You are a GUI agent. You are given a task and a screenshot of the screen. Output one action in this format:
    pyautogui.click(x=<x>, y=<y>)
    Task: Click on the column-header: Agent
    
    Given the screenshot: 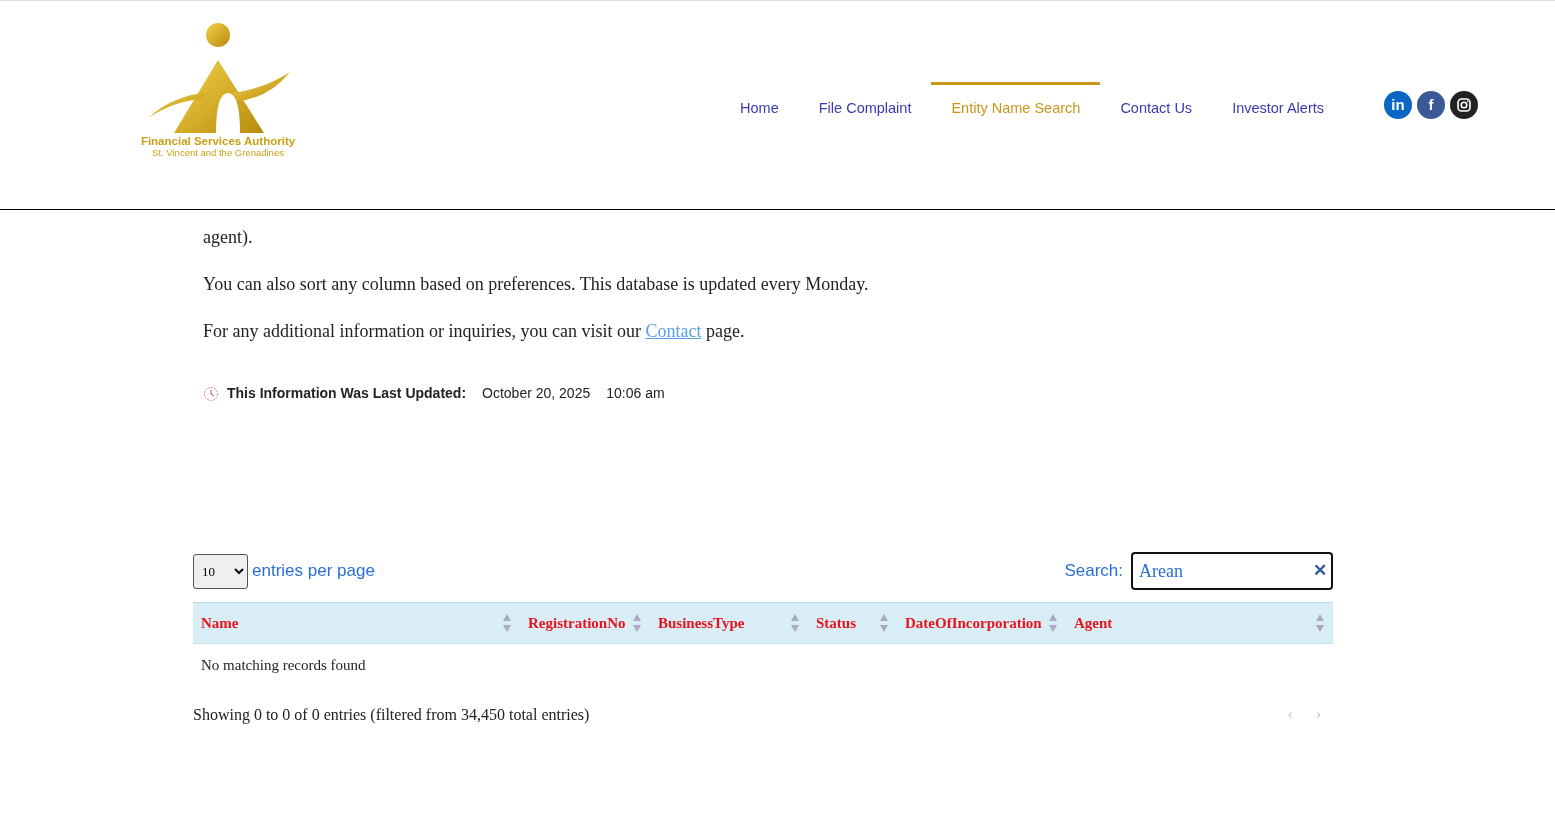 What is the action you would take?
    pyautogui.click(x=1093, y=623)
    